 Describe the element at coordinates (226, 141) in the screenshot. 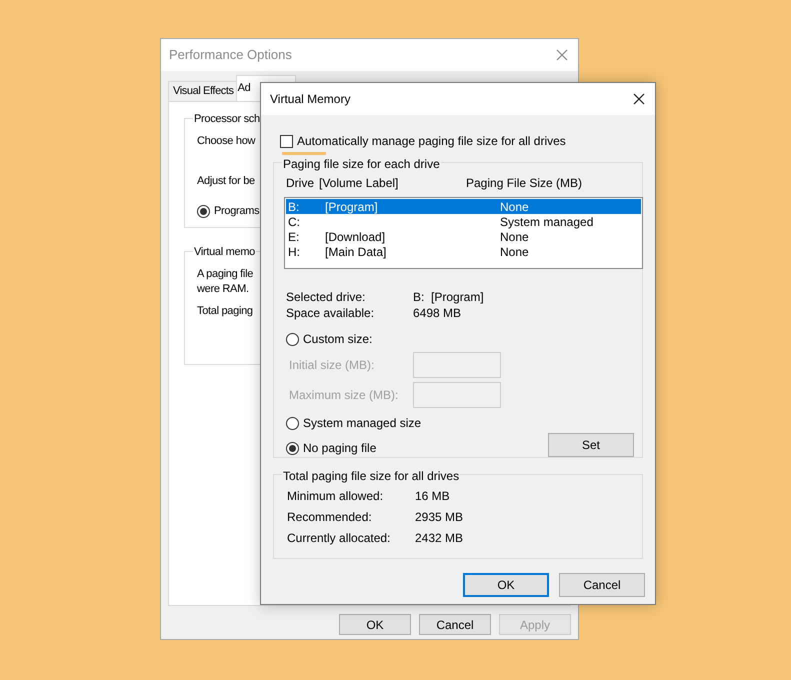

I see `description-text: Choose how` at that location.